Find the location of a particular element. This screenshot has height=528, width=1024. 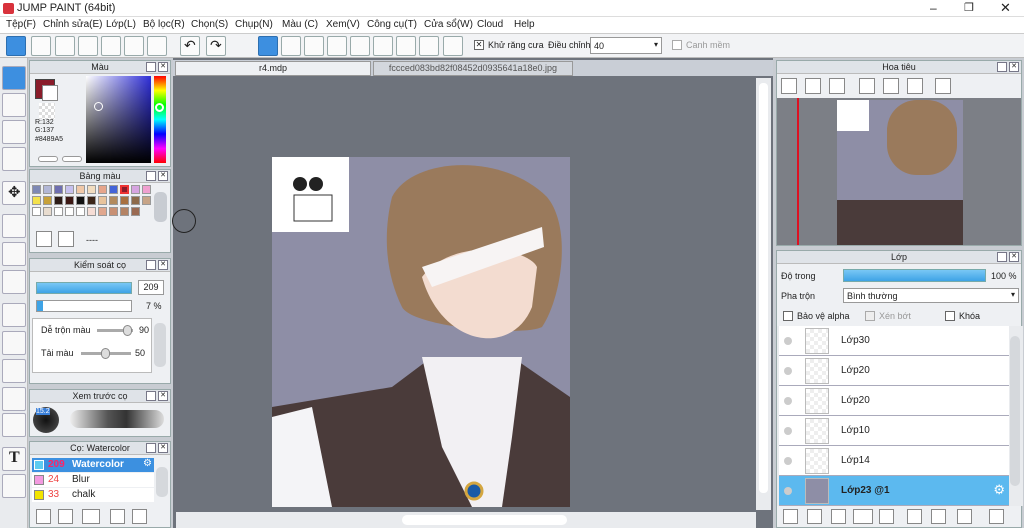

reset-view-icon is located at coordinates (891, 86).